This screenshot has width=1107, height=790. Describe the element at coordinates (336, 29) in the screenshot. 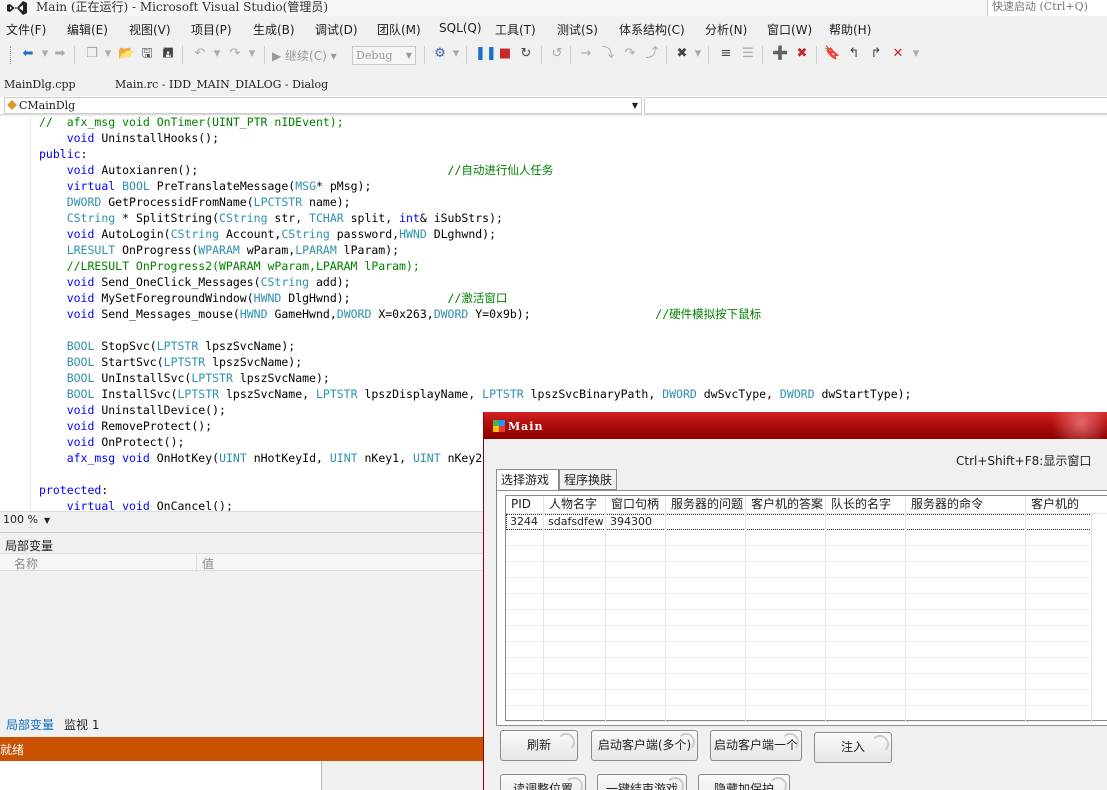

I see `menu-debug: 调试(D)` at that location.